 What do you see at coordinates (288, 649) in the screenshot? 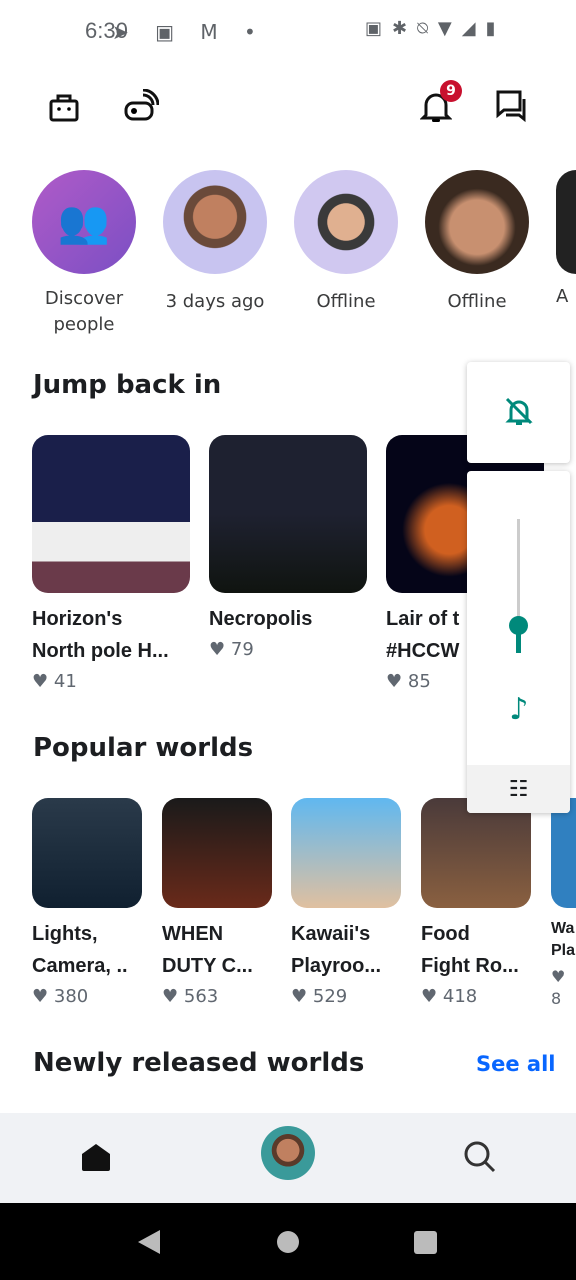
I see `likes: ♥ 79` at bounding box center [288, 649].